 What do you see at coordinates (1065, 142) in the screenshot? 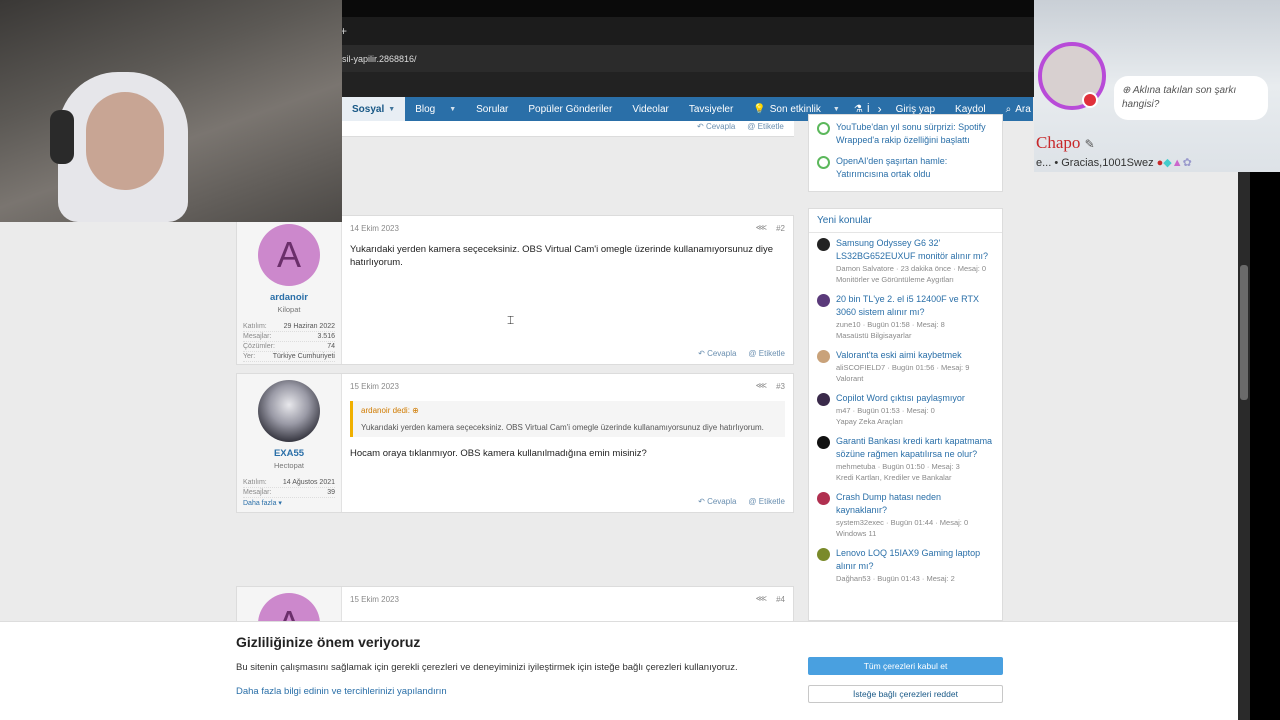
I see `overlay-name: Chapo ✎` at bounding box center [1065, 142].